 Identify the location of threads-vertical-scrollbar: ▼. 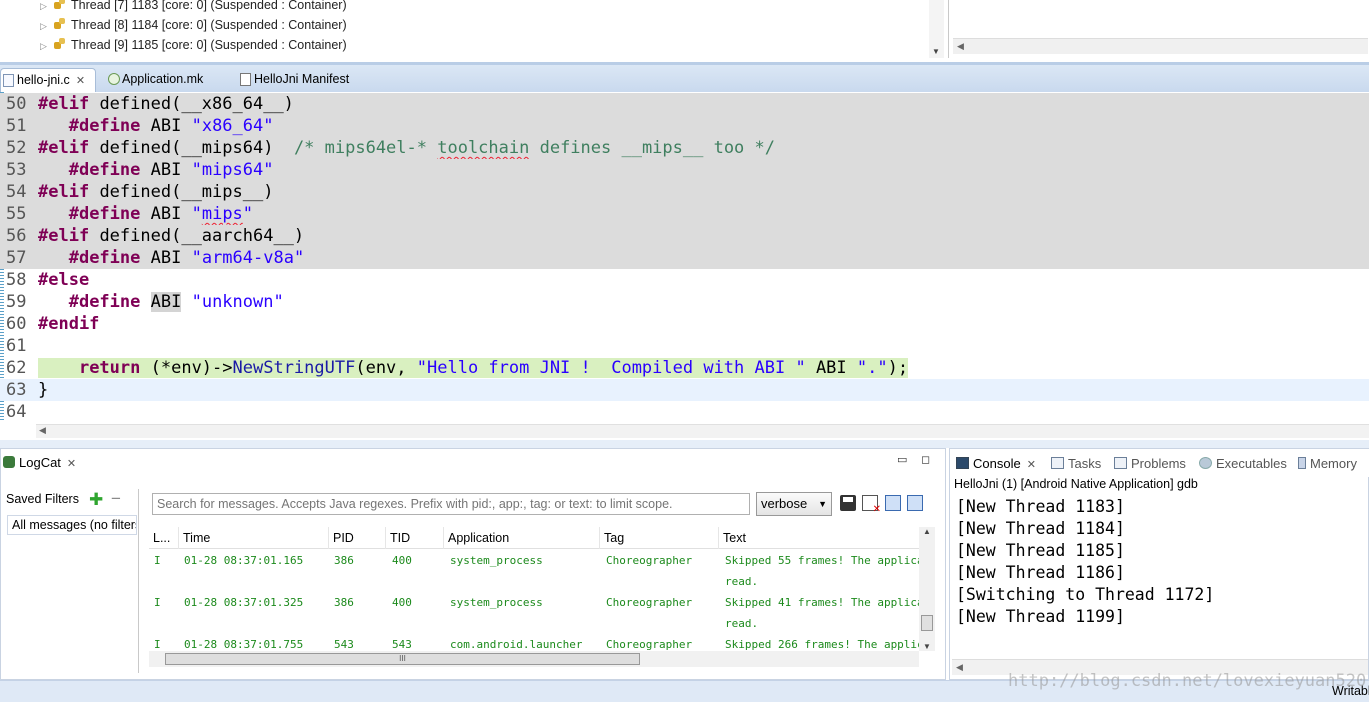
(936, 29).